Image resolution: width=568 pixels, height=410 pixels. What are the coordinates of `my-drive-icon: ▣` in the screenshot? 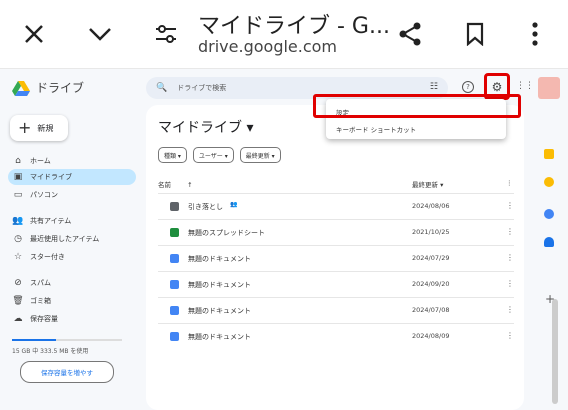 It's located at (18, 177).